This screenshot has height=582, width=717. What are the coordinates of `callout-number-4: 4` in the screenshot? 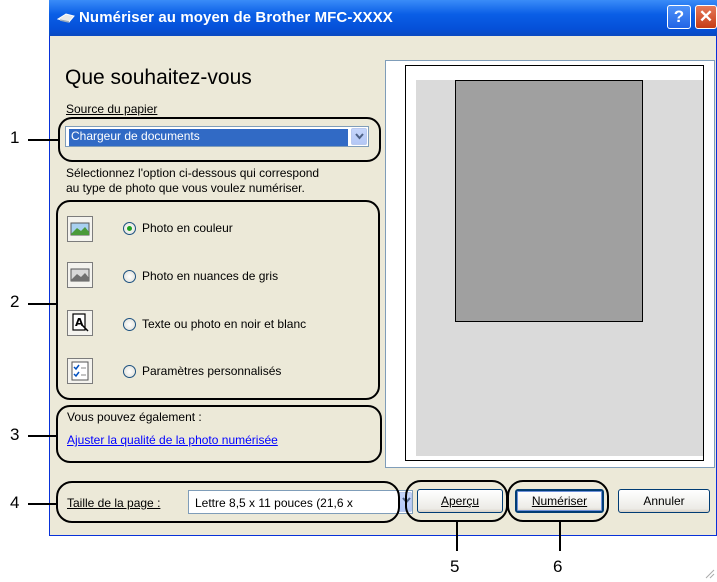 It's located at (15, 502).